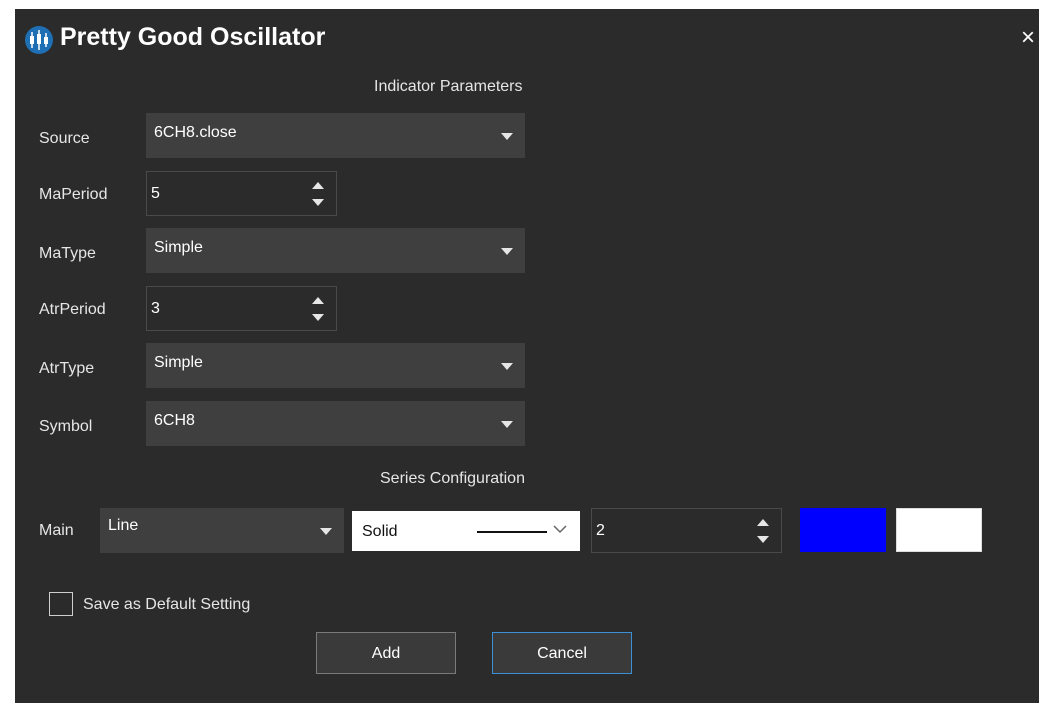 The image size is (1039, 703). What do you see at coordinates (178, 247) in the screenshot?
I see `ma-type-value: Simple` at bounding box center [178, 247].